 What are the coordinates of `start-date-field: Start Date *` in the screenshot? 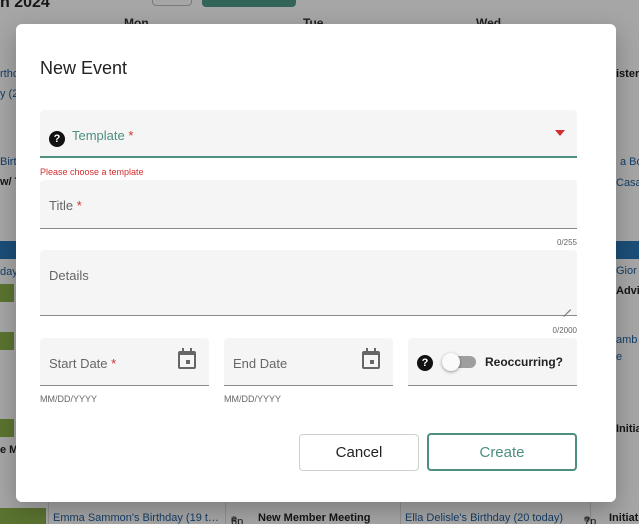 It's located at (124, 362).